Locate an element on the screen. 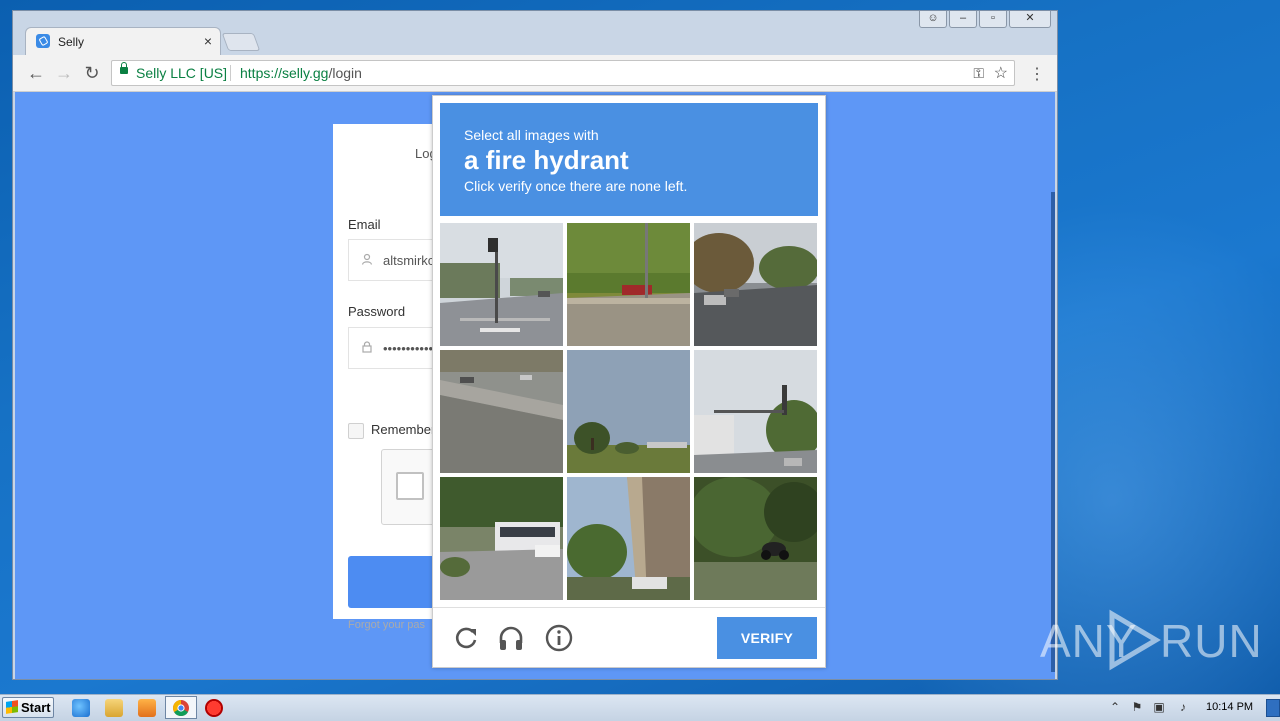 This screenshot has width=1280, height=721. reload-icon is located at coordinates (466, 638).